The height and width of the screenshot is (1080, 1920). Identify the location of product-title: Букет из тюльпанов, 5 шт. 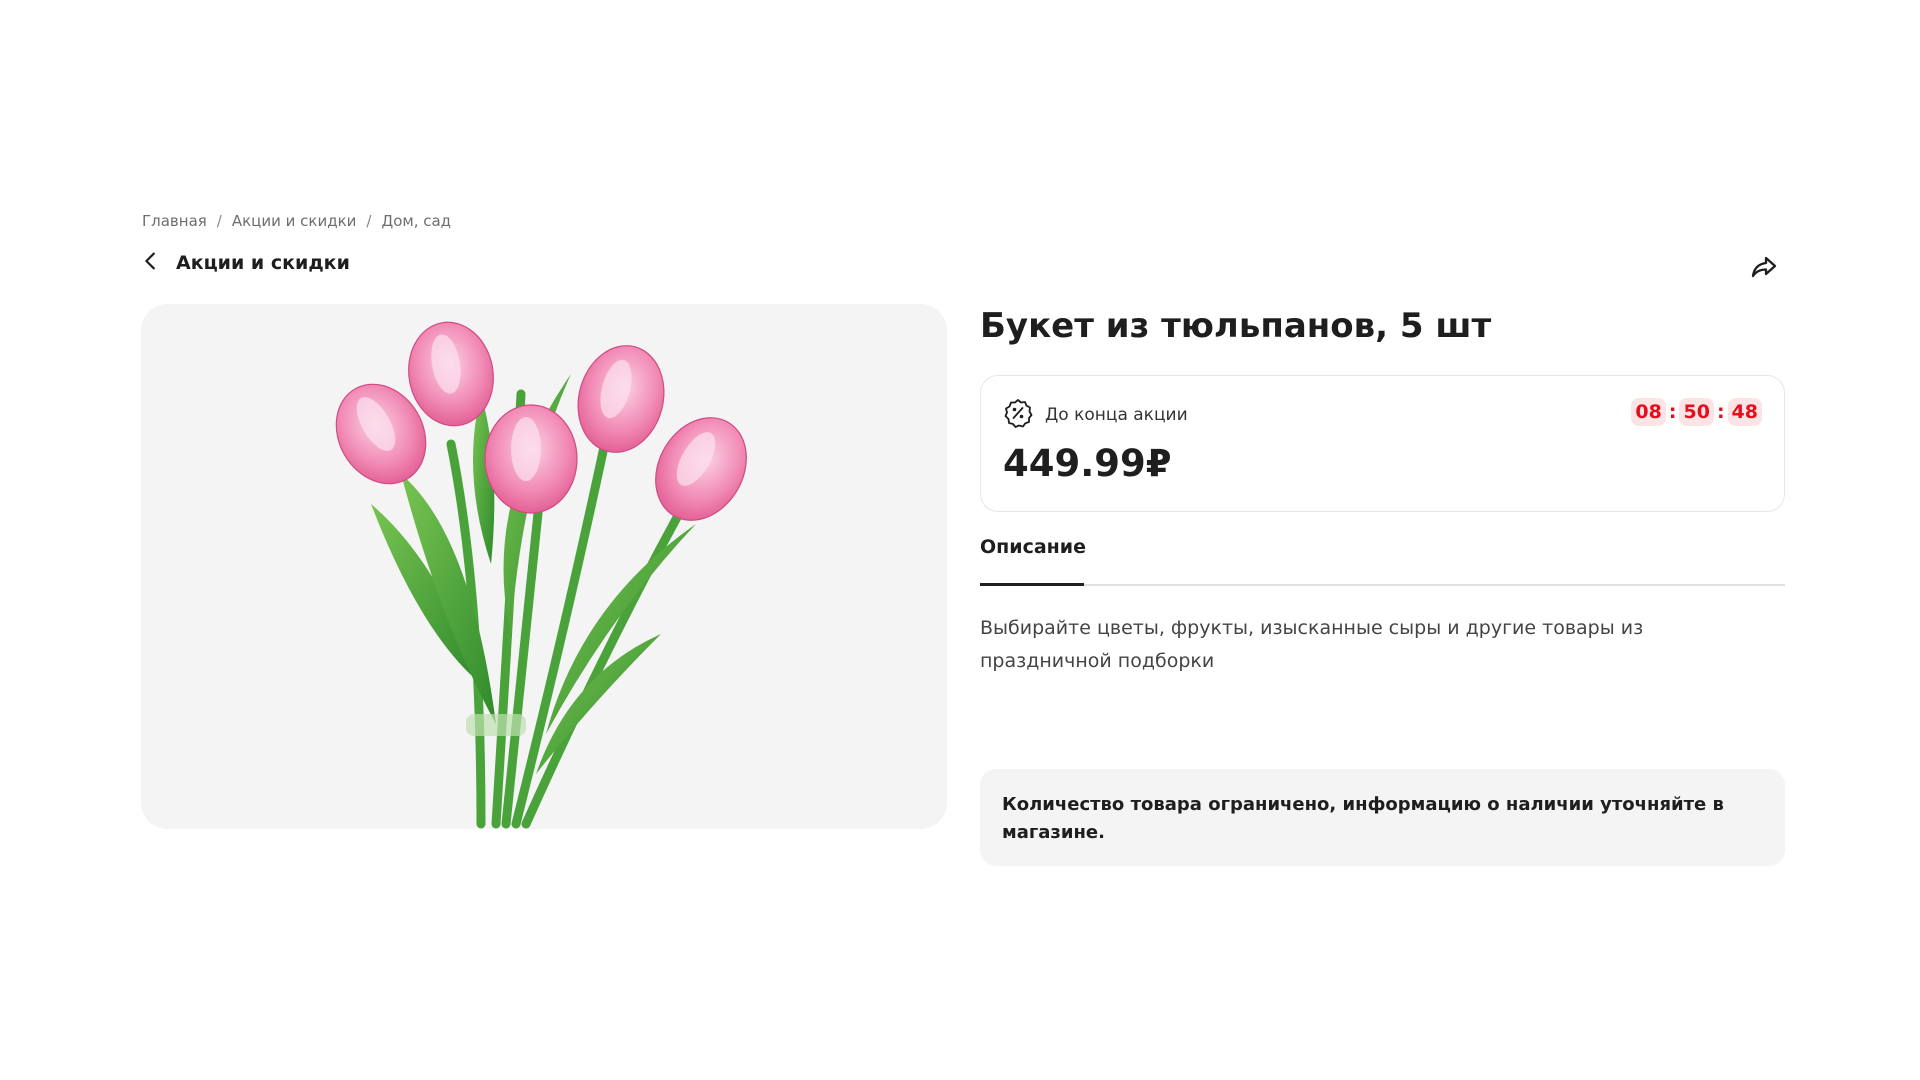
(1236, 326).